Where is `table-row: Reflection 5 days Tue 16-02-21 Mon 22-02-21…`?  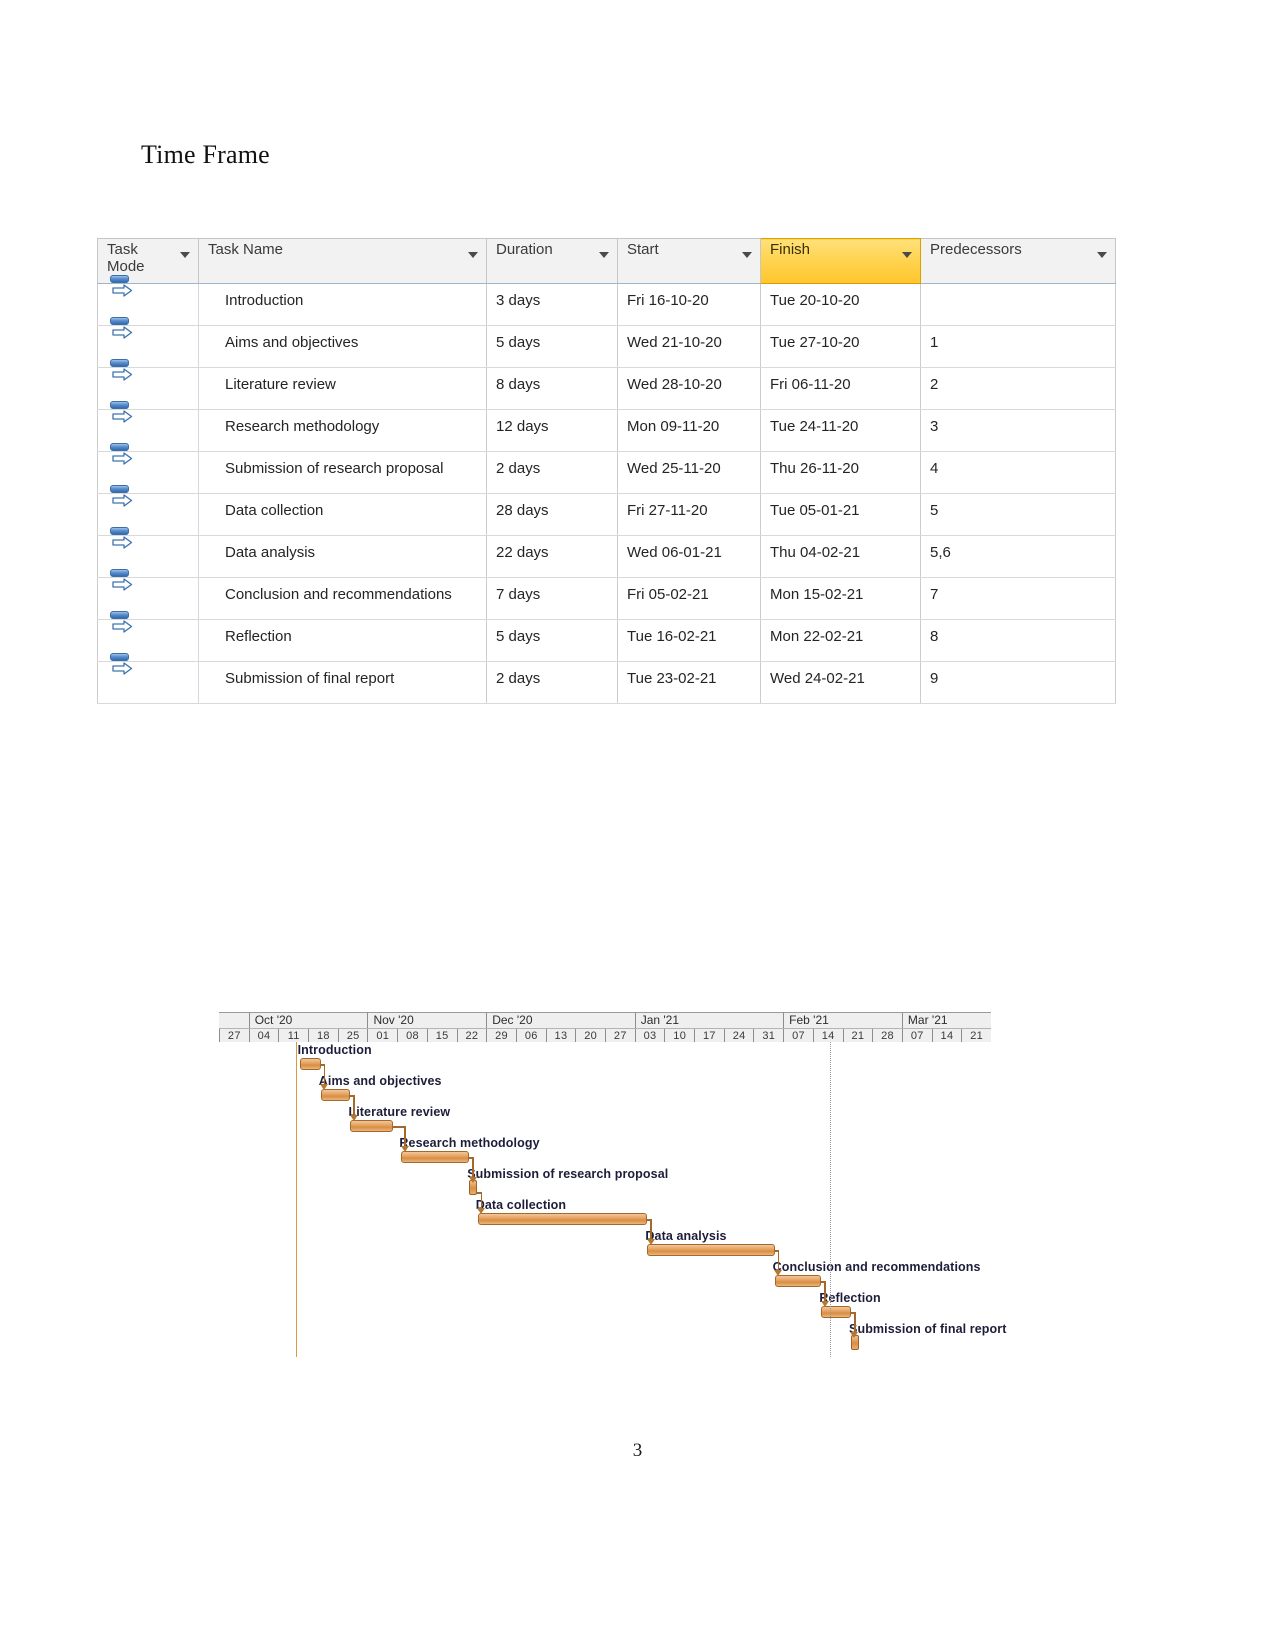 table-row: Reflection 5 days Tue 16-02-21 Mon 22-02-21… is located at coordinates (606, 636).